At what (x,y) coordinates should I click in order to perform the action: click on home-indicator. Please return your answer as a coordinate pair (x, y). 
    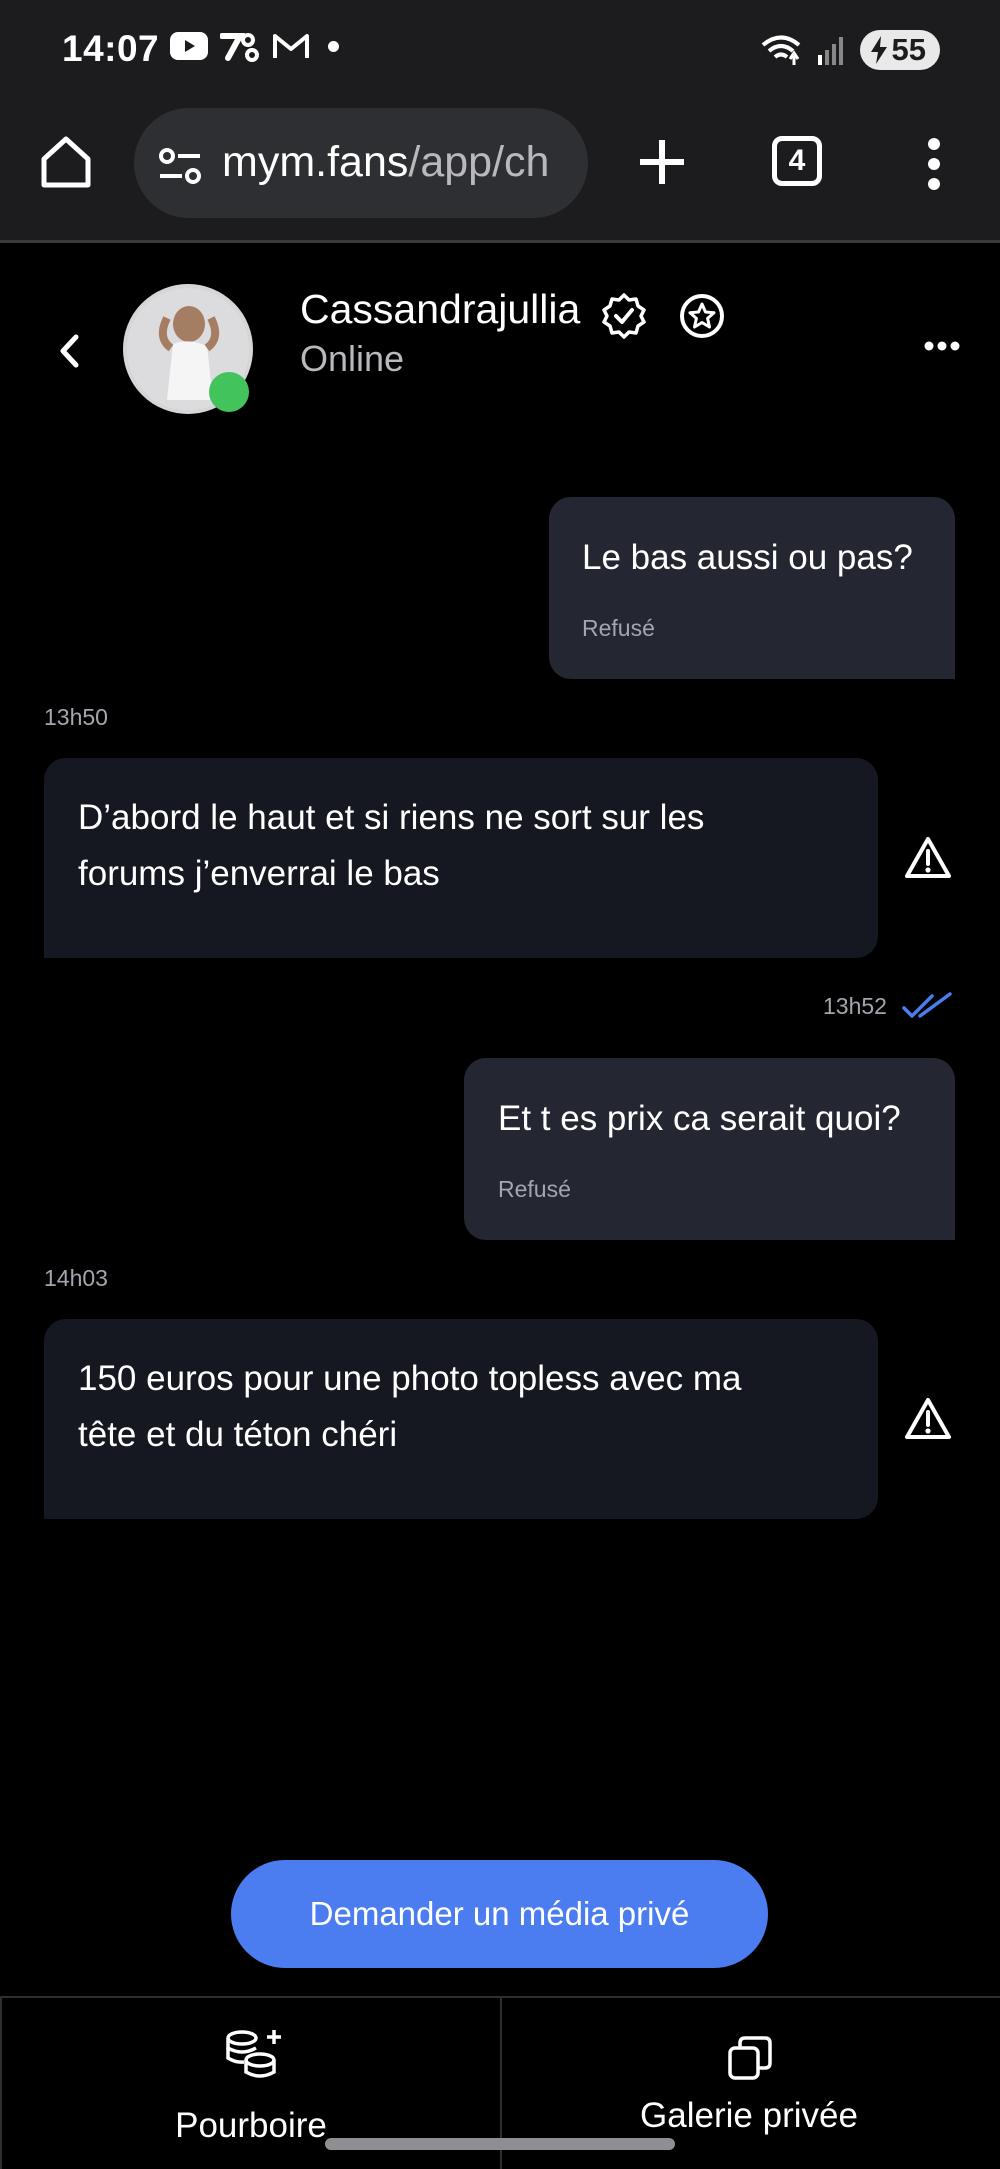
    Looking at the image, I should click on (500, 2144).